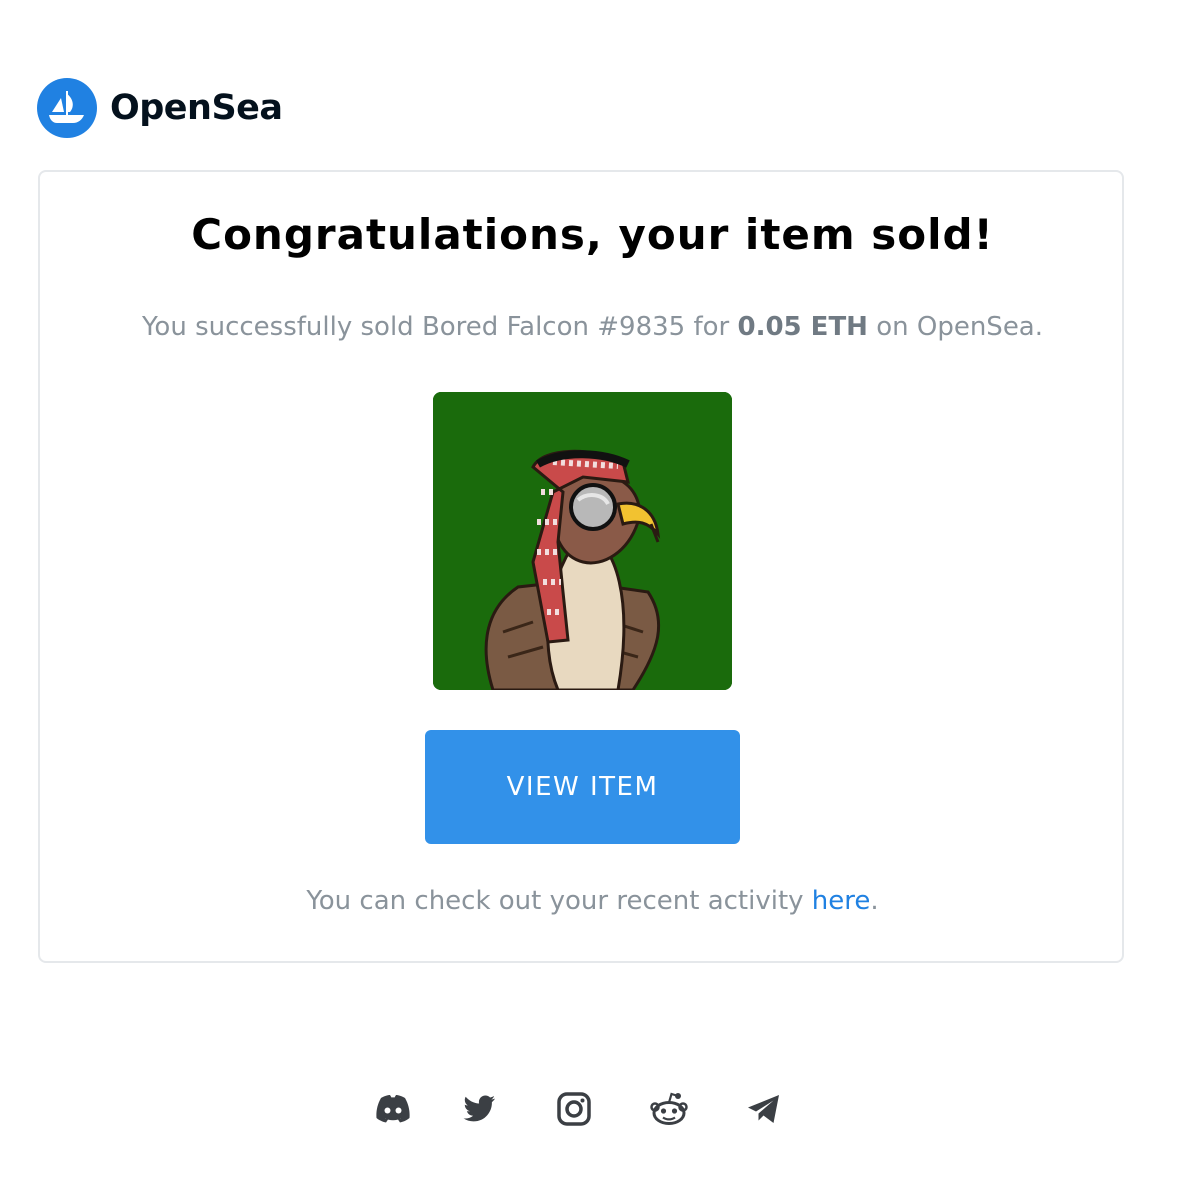  What do you see at coordinates (196, 108) in the screenshot?
I see `brand-name: OpenSea` at bounding box center [196, 108].